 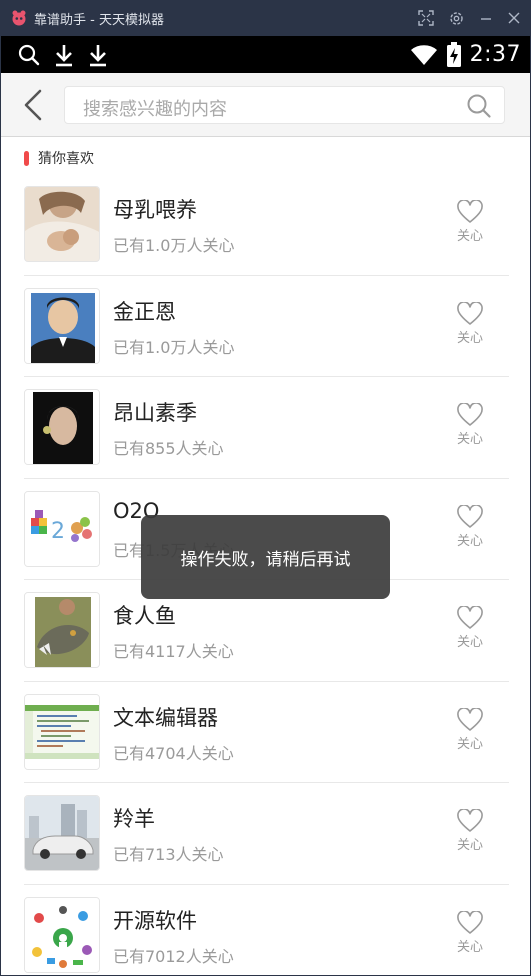 I want to click on follower-count: 已有713人关心, so click(x=168, y=854).